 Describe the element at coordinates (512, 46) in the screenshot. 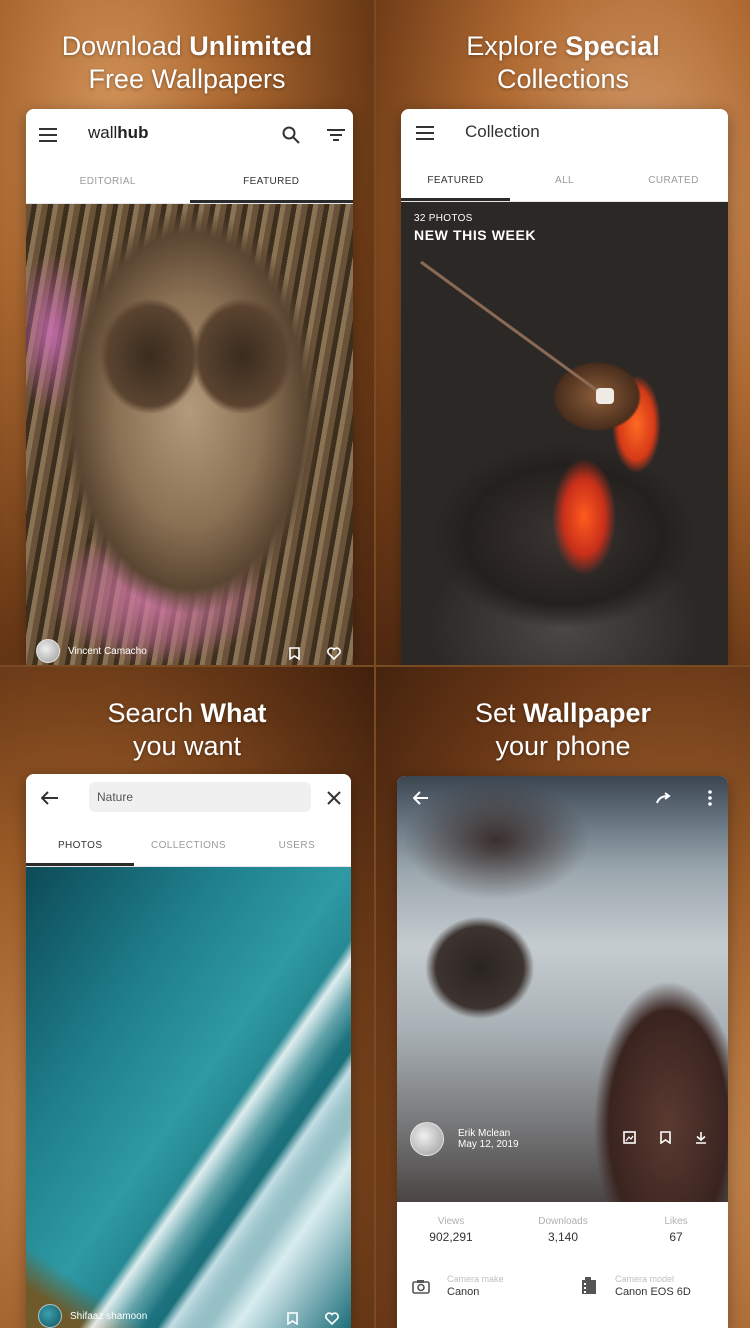

I see `headline-text: Explore` at that location.